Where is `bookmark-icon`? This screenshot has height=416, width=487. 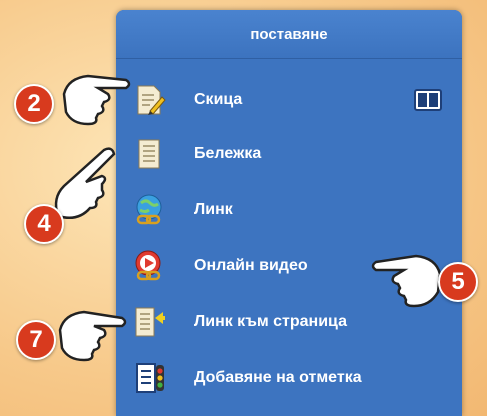 bookmark-icon is located at coordinates (150, 378).